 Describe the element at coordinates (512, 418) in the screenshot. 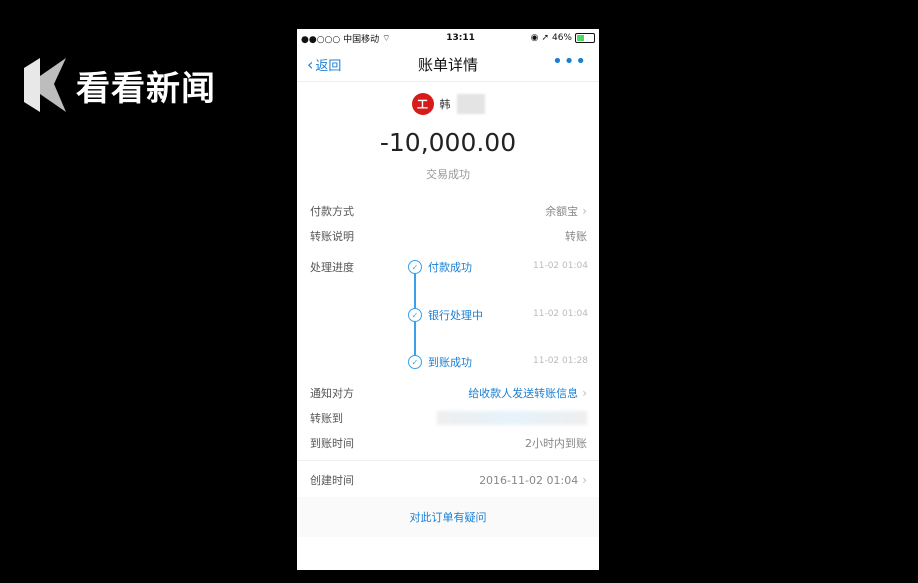

I see `redacted-account` at that location.